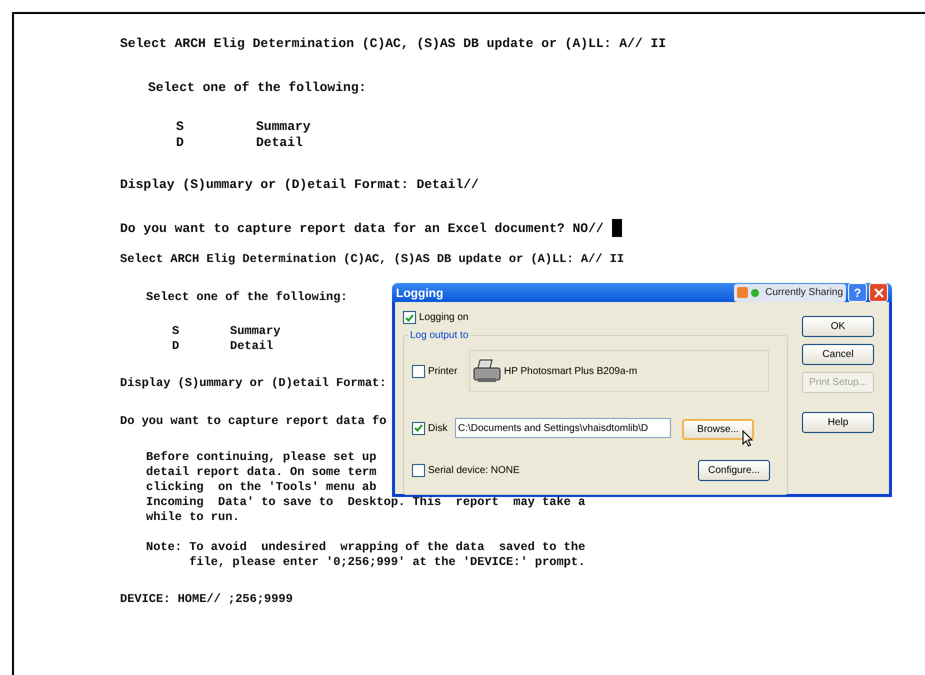 The width and height of the screenshot is (925, 675). Describe the element at coordinates (366, 547) in the screenshot. I see `terminal-line: Note: To avoid undesired wrapping of the data saved to the` at that location.